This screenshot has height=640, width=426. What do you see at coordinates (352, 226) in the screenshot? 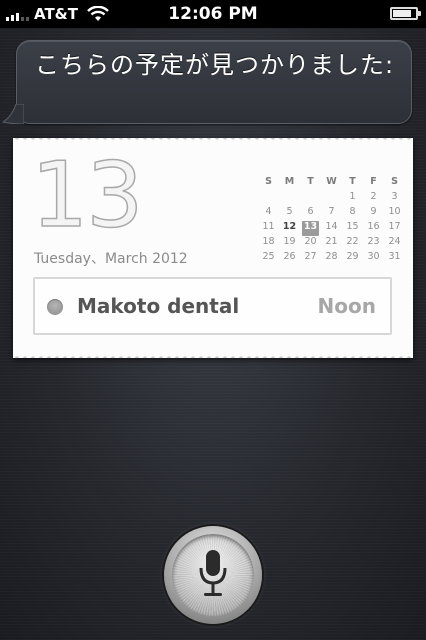
I see `calendar-day: 15` at bounding box center [352, 226].